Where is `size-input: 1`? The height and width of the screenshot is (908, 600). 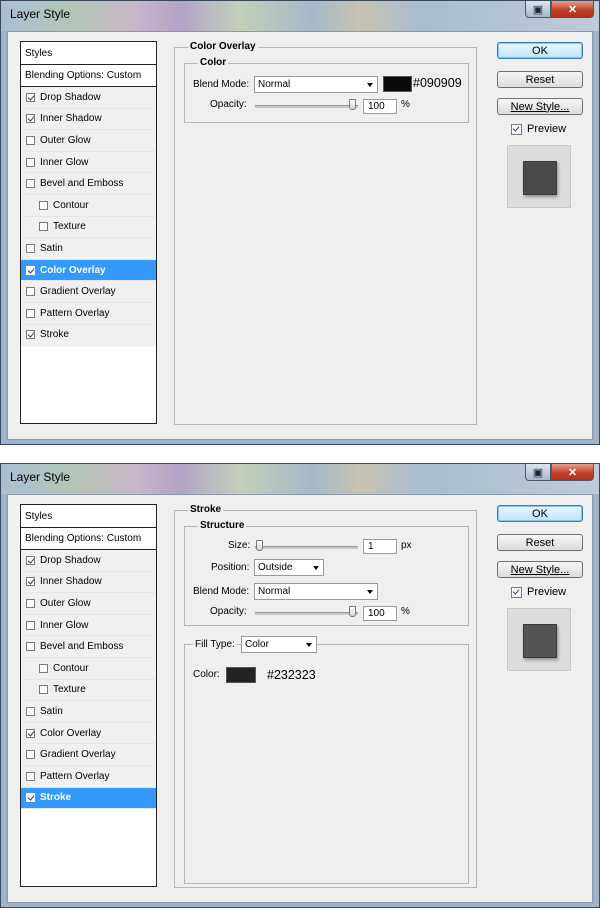
size-input: 1 is located at coordinates (380, 546).